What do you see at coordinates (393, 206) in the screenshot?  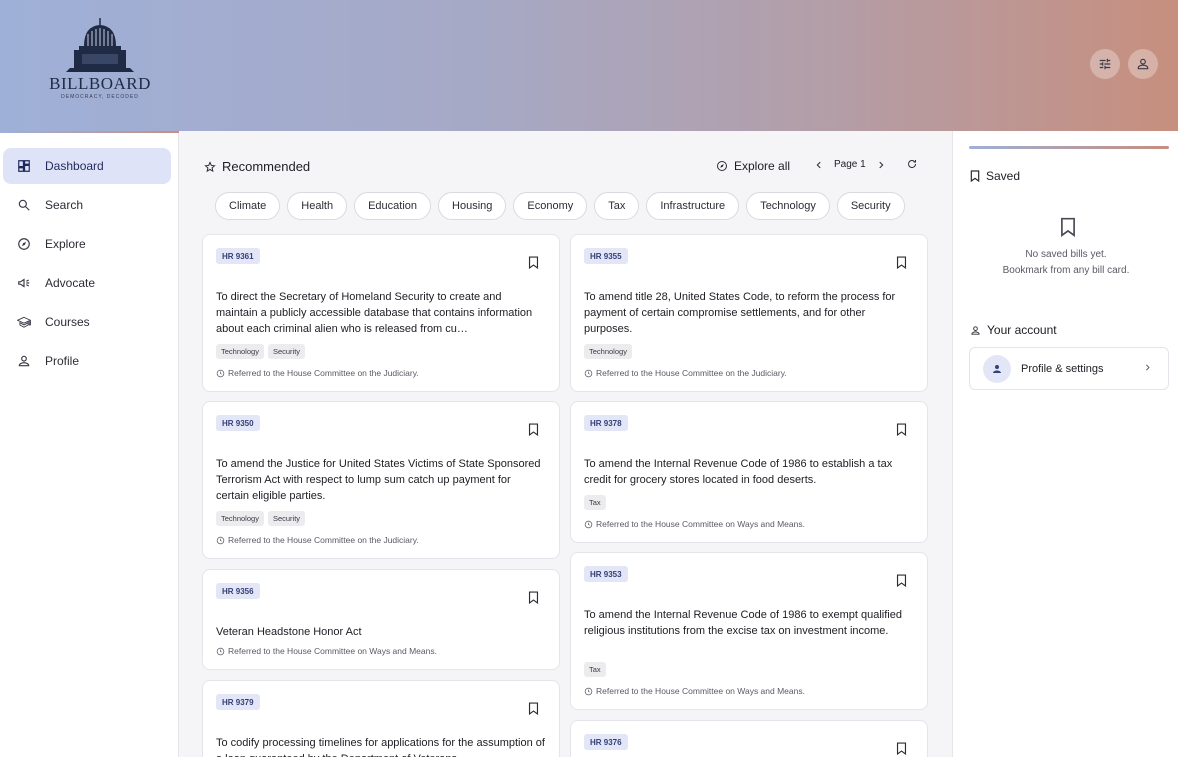 I see `chip-education: Education` at bounding box center [393, 206].